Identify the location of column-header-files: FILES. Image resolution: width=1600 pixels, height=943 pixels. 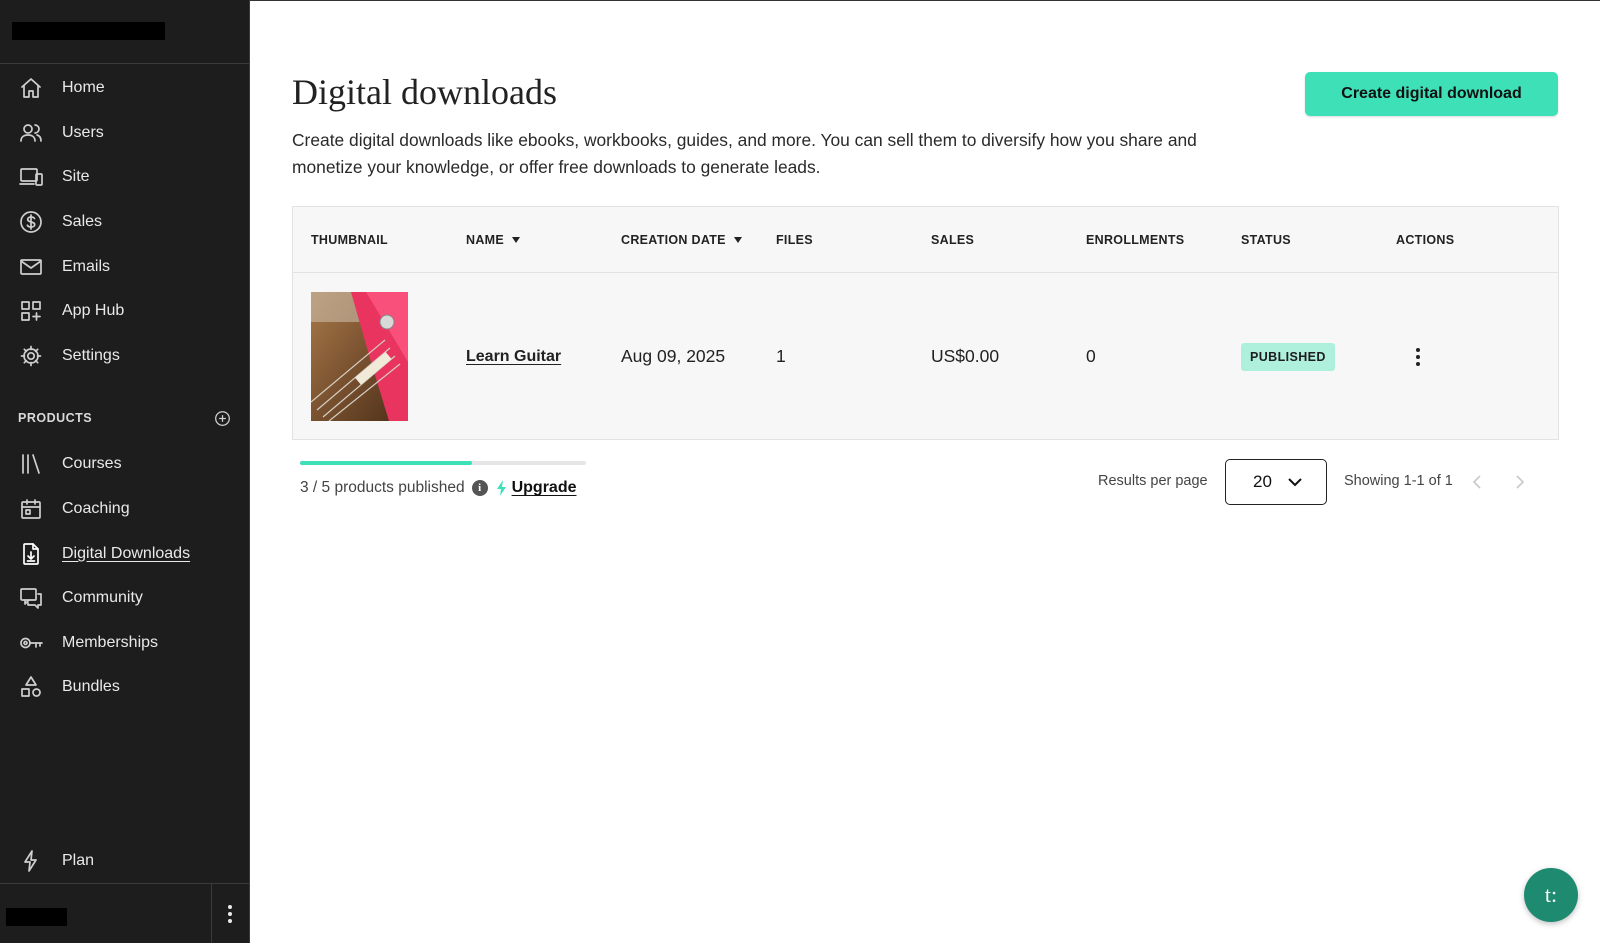
(794, 240).